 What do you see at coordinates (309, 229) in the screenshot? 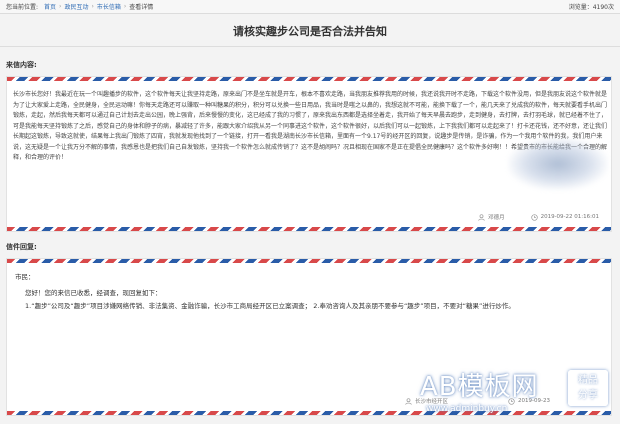
I see `airmail-border-bottom` at bounding box center [309, 229].